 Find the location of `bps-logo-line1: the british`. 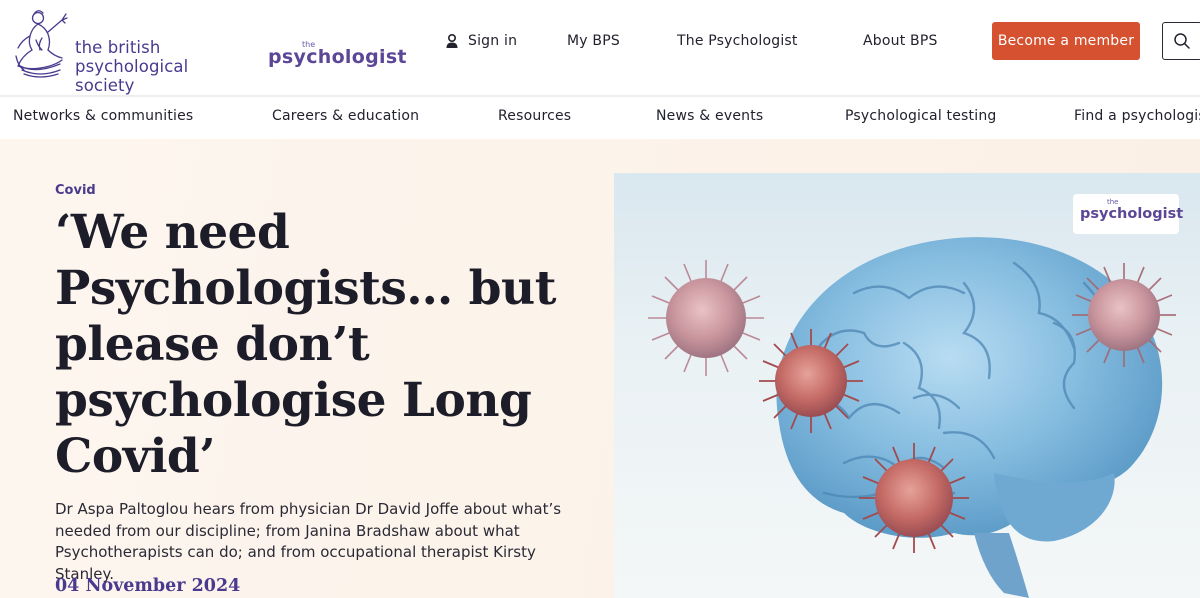

bps-logo-line1: the british is located at coordinates (118, 47).